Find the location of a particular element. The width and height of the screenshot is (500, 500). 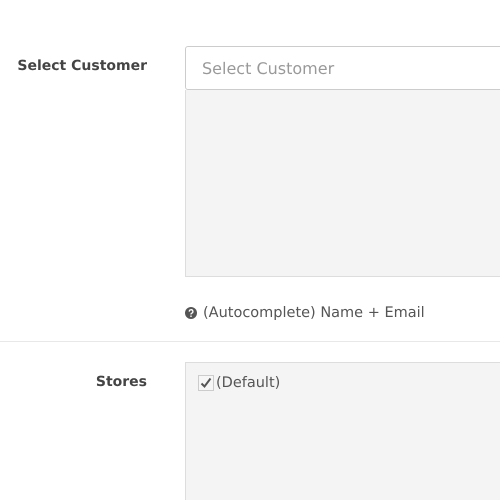

field-label: Select Customer is located at coordinates (81, 66).